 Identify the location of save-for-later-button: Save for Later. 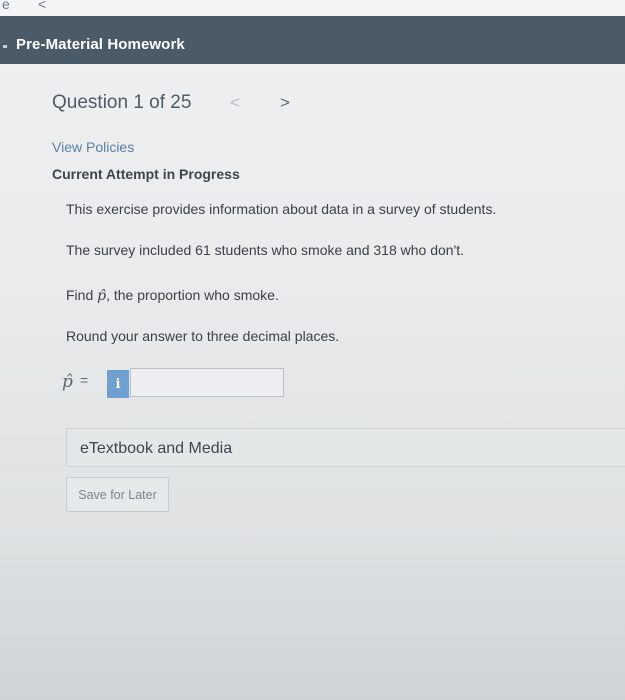
(117, 494).